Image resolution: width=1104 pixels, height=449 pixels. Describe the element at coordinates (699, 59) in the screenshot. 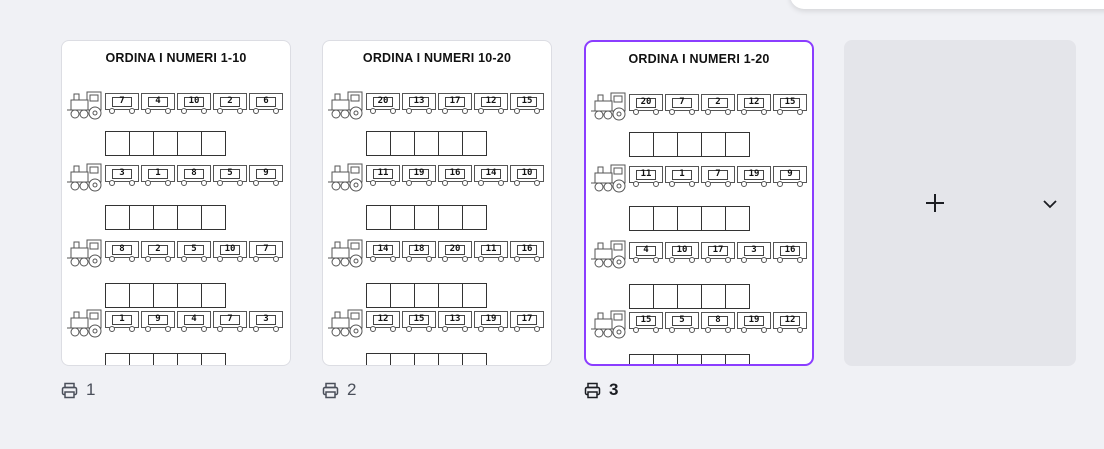

I see `worksheet-title: ORDINA I NUMERI 1-20` at that location.